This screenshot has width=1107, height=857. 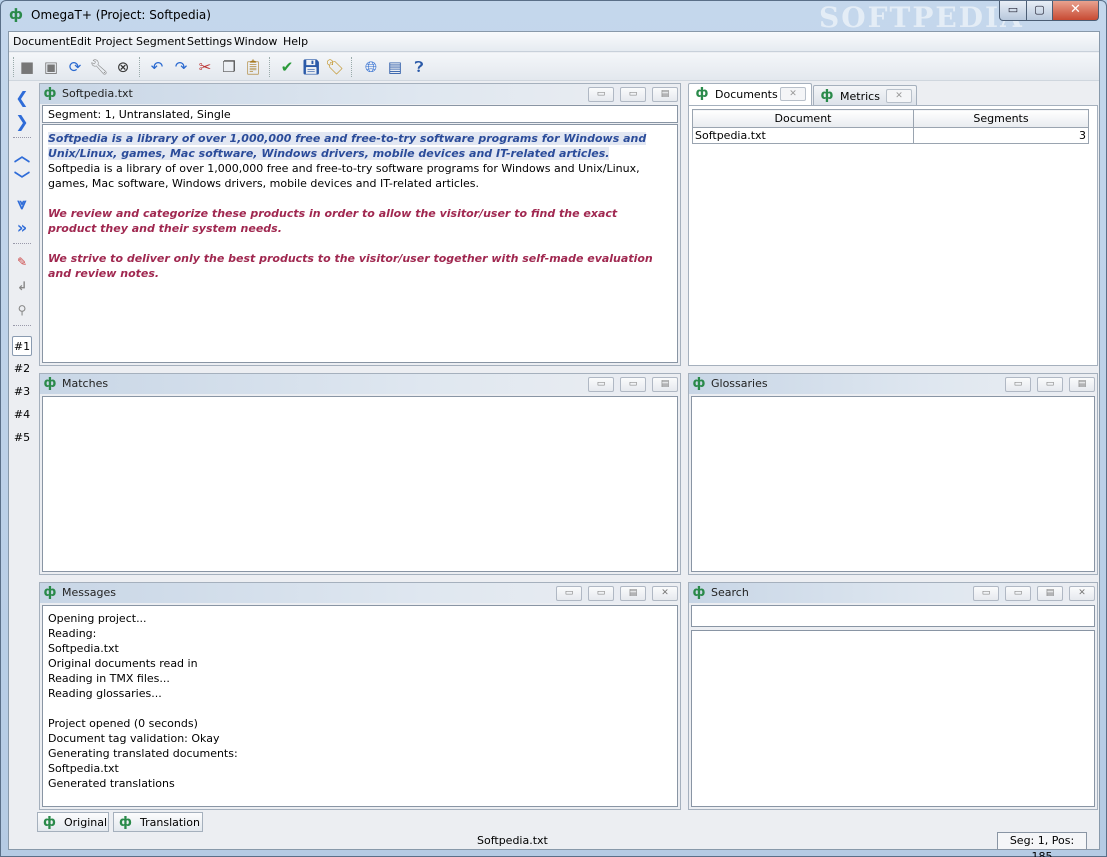 What do you see at coordinates (41, 41) in the screenshot?
I see `menu-document: Document` at bounding box center [41, 41].